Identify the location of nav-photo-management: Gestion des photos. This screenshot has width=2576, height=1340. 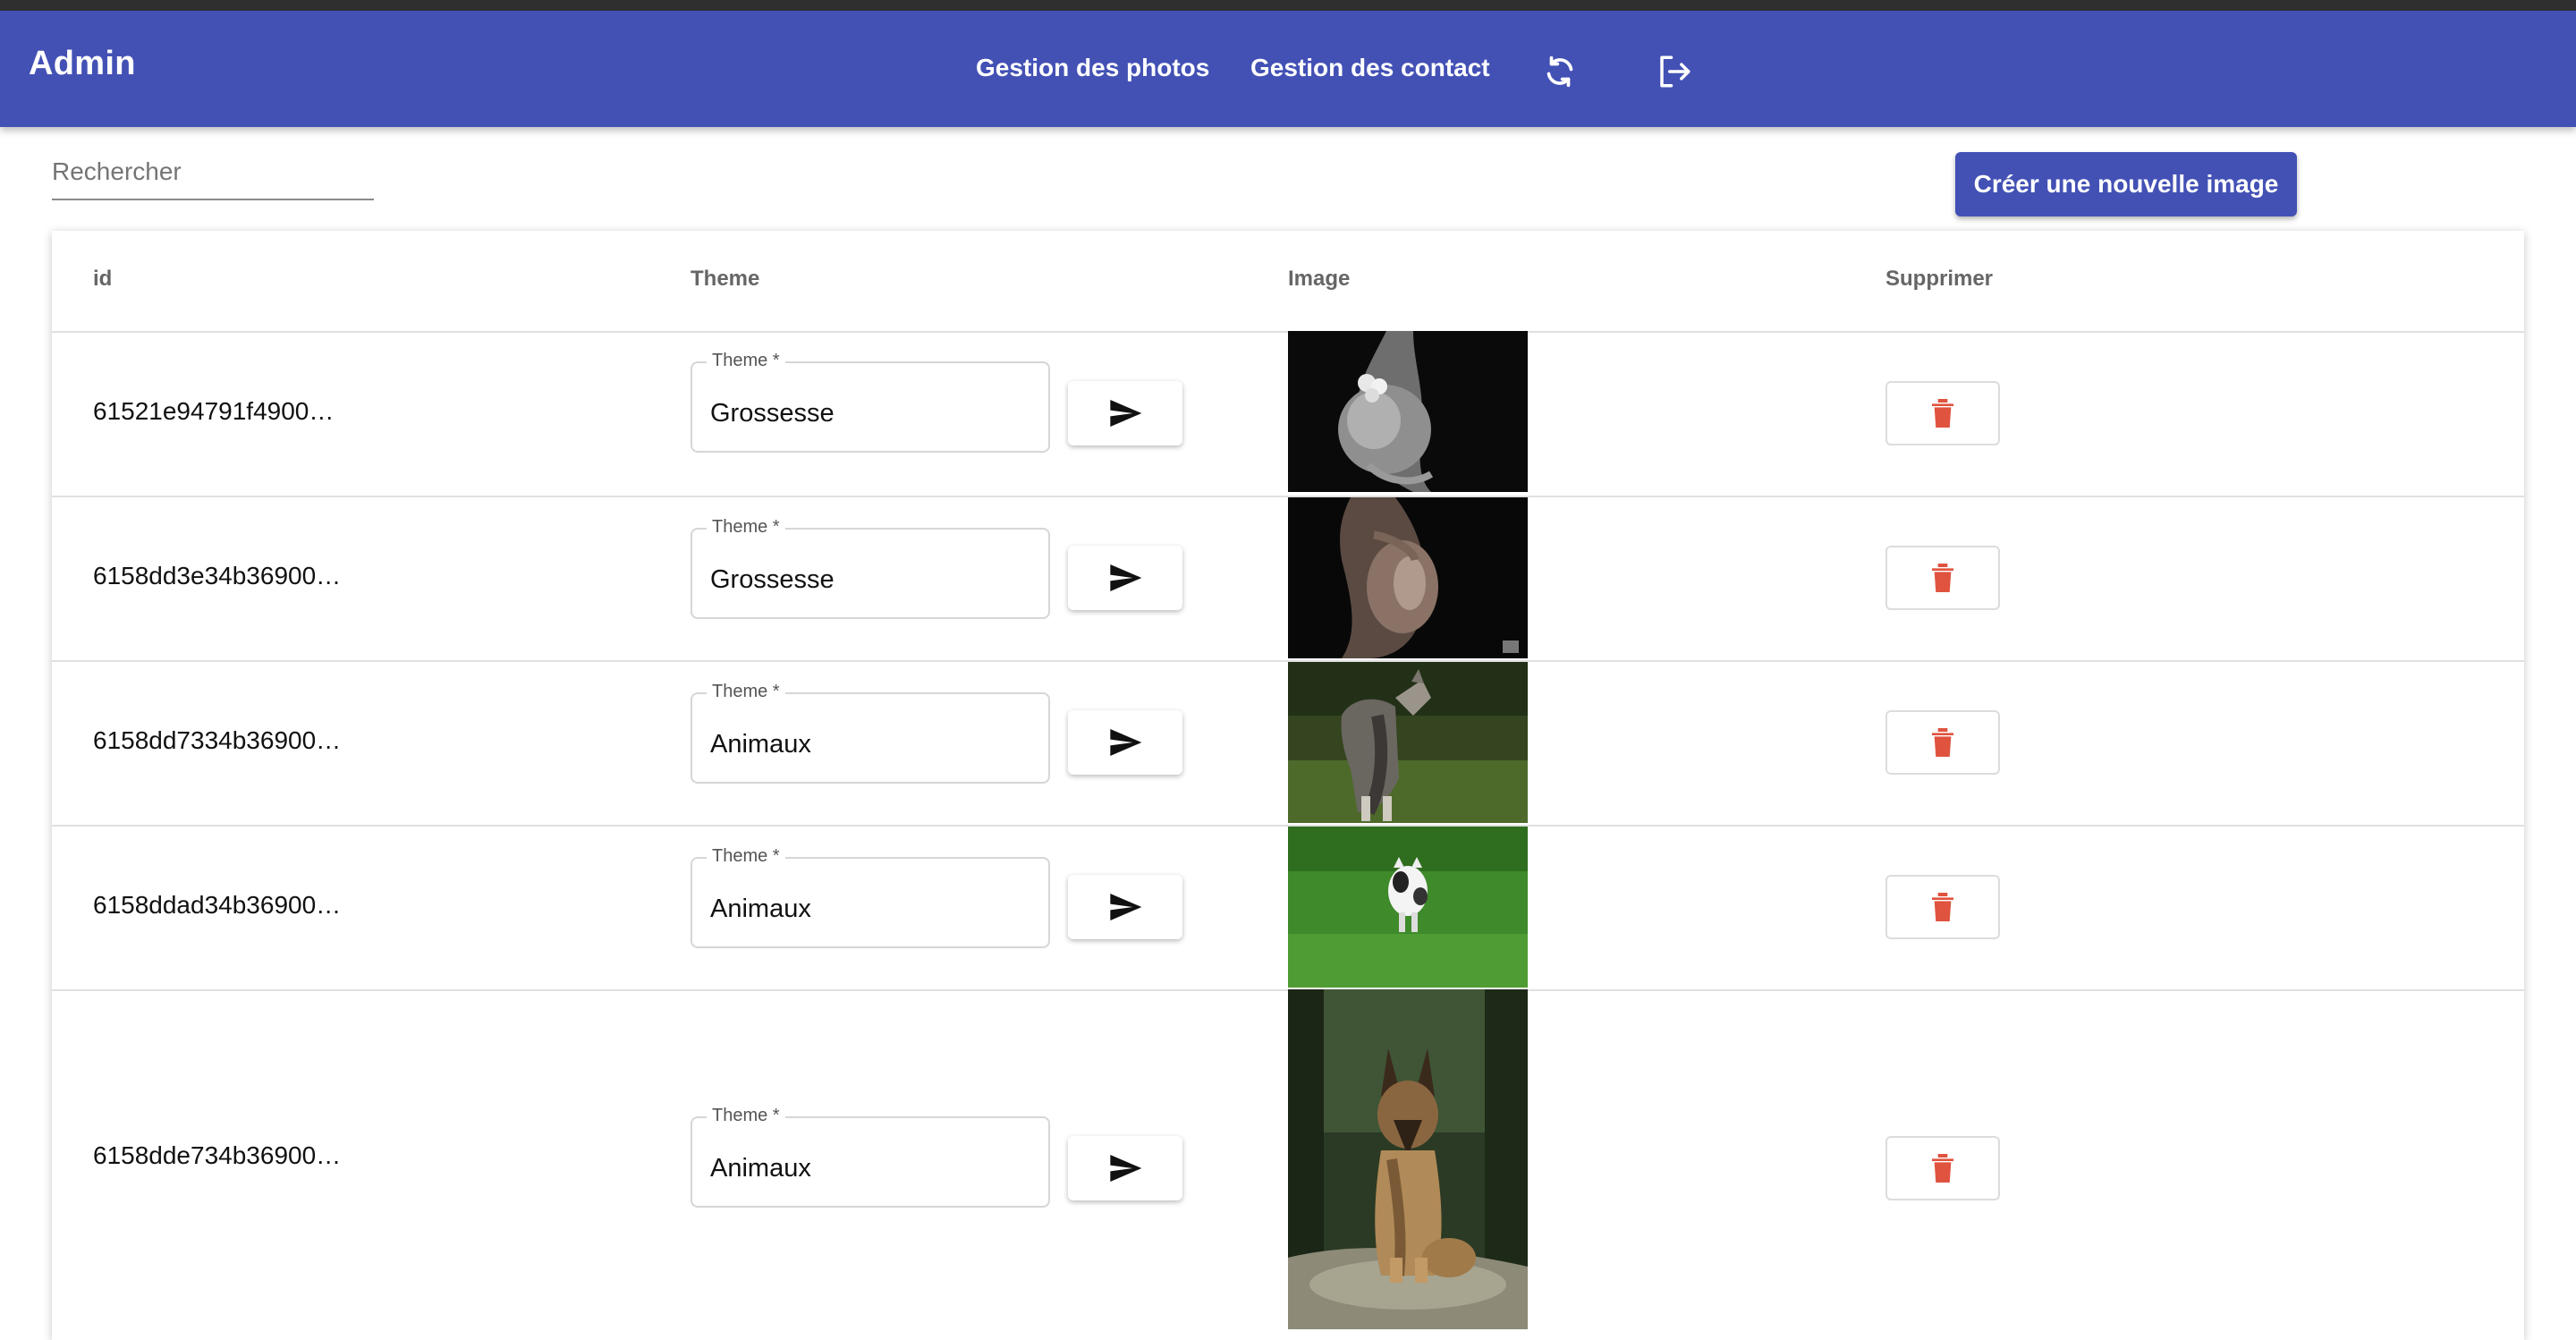
(1092, 68).